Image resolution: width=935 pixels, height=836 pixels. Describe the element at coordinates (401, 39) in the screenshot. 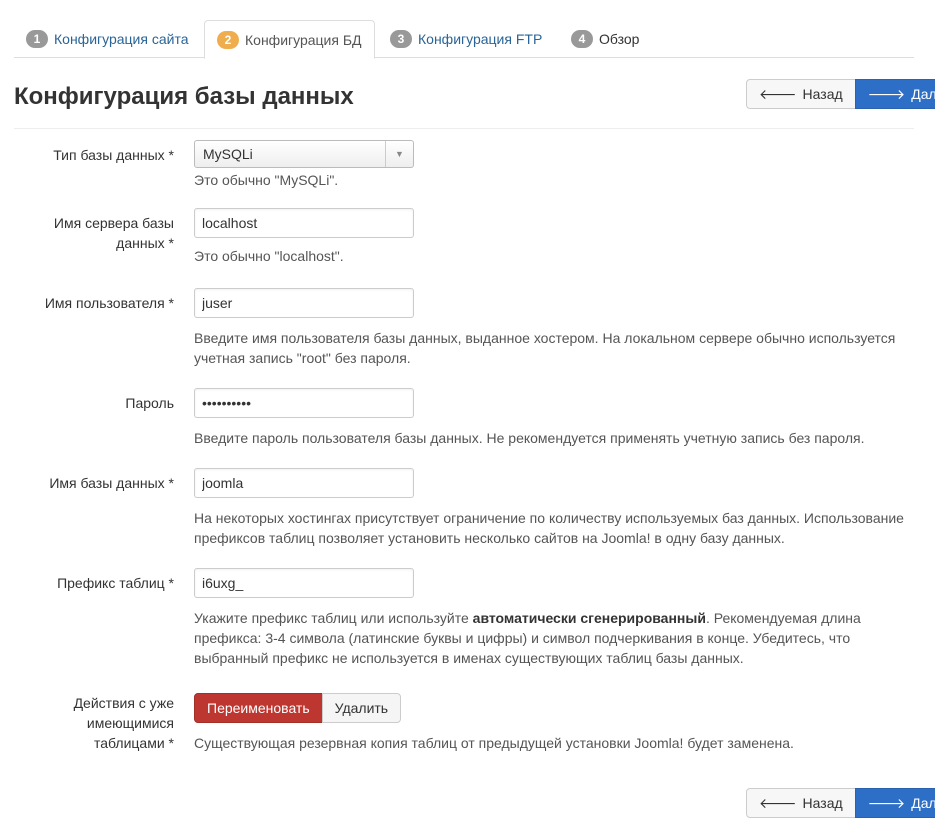

I see `step-badge: 3` at that location.